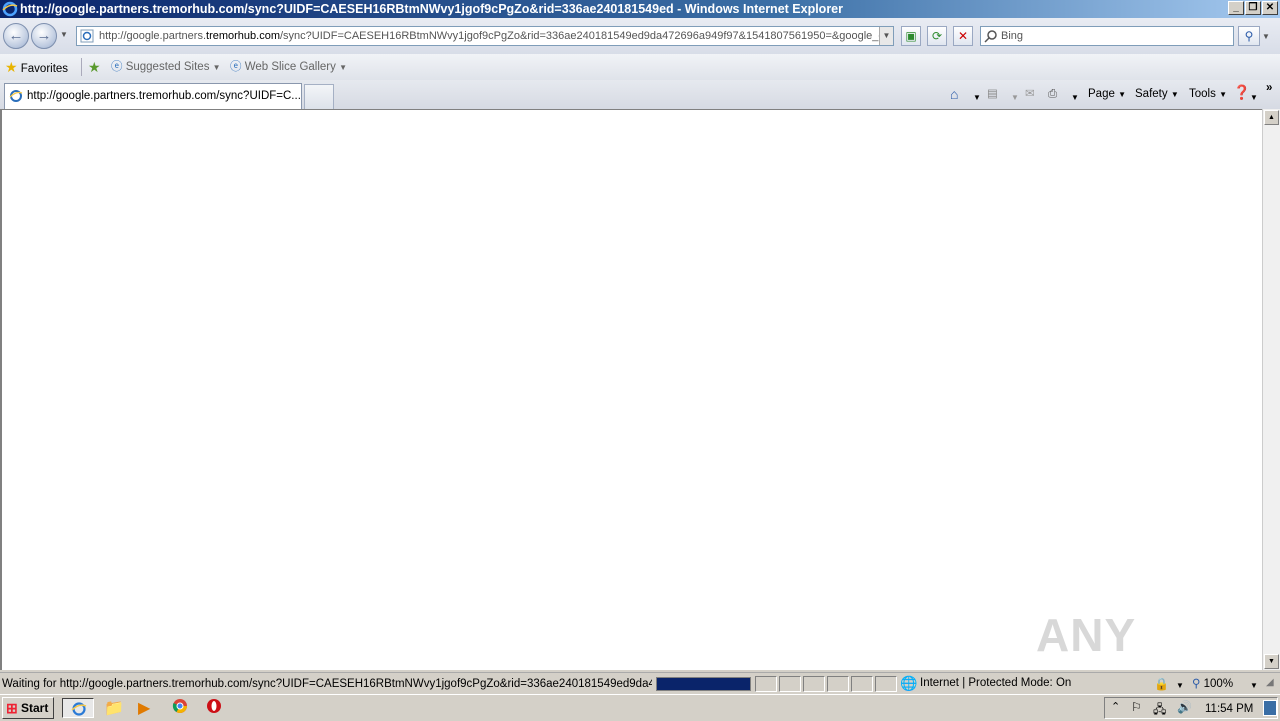  I want to click on safety-menu: Safety ▼, so click(1157, 94).